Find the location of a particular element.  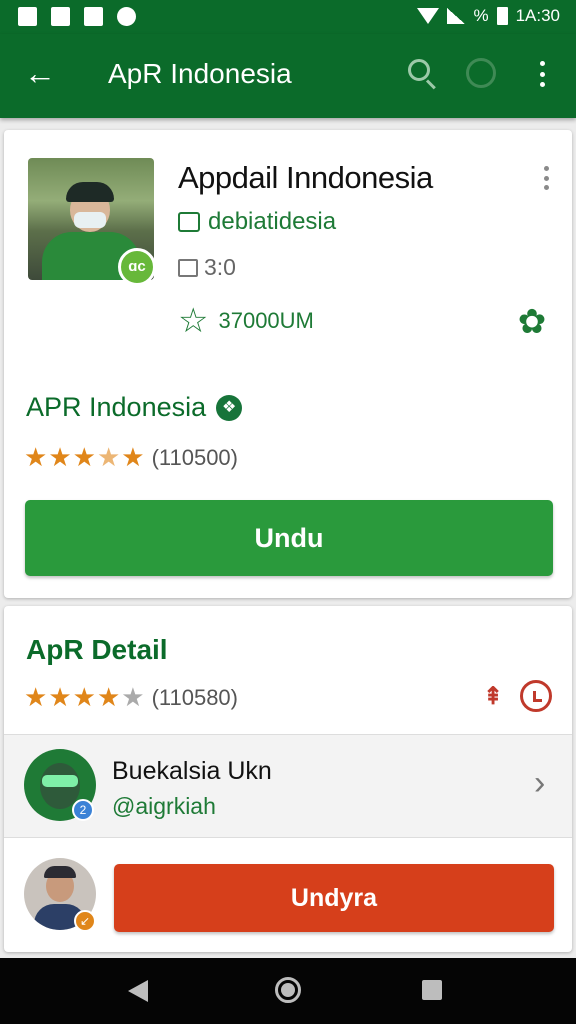

share-icon: ⇞ is located at coordinates (493, 697).